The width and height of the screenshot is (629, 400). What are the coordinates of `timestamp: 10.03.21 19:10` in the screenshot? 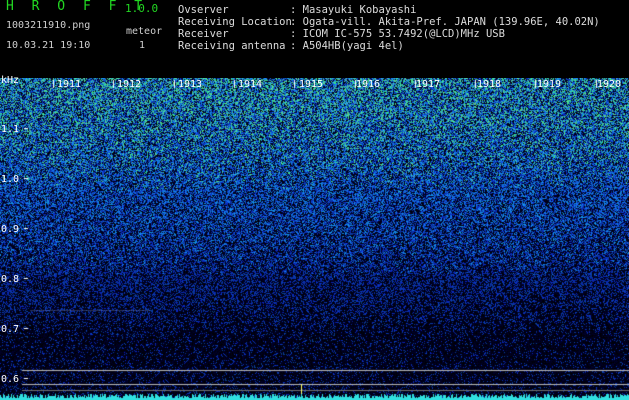 It's located at (48, 45).